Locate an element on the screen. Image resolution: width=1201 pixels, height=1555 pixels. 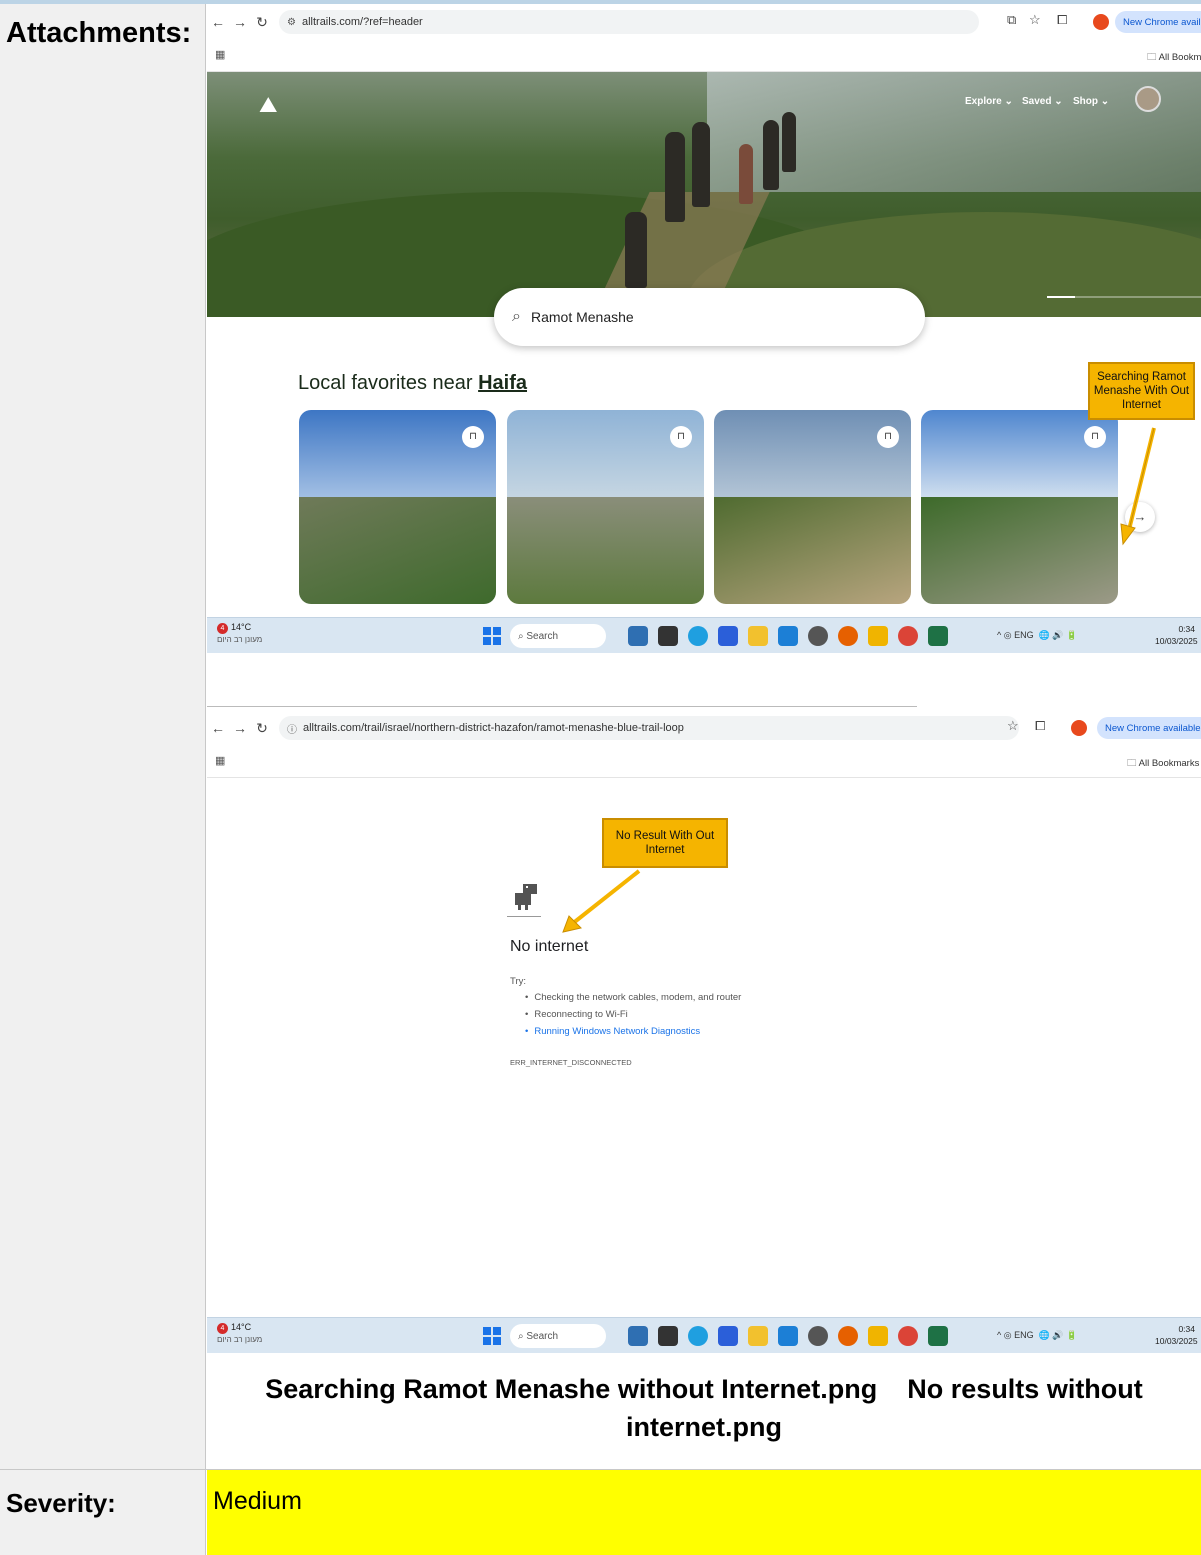
search-input: Ramot Menashe is located at coordinates (582, 317).